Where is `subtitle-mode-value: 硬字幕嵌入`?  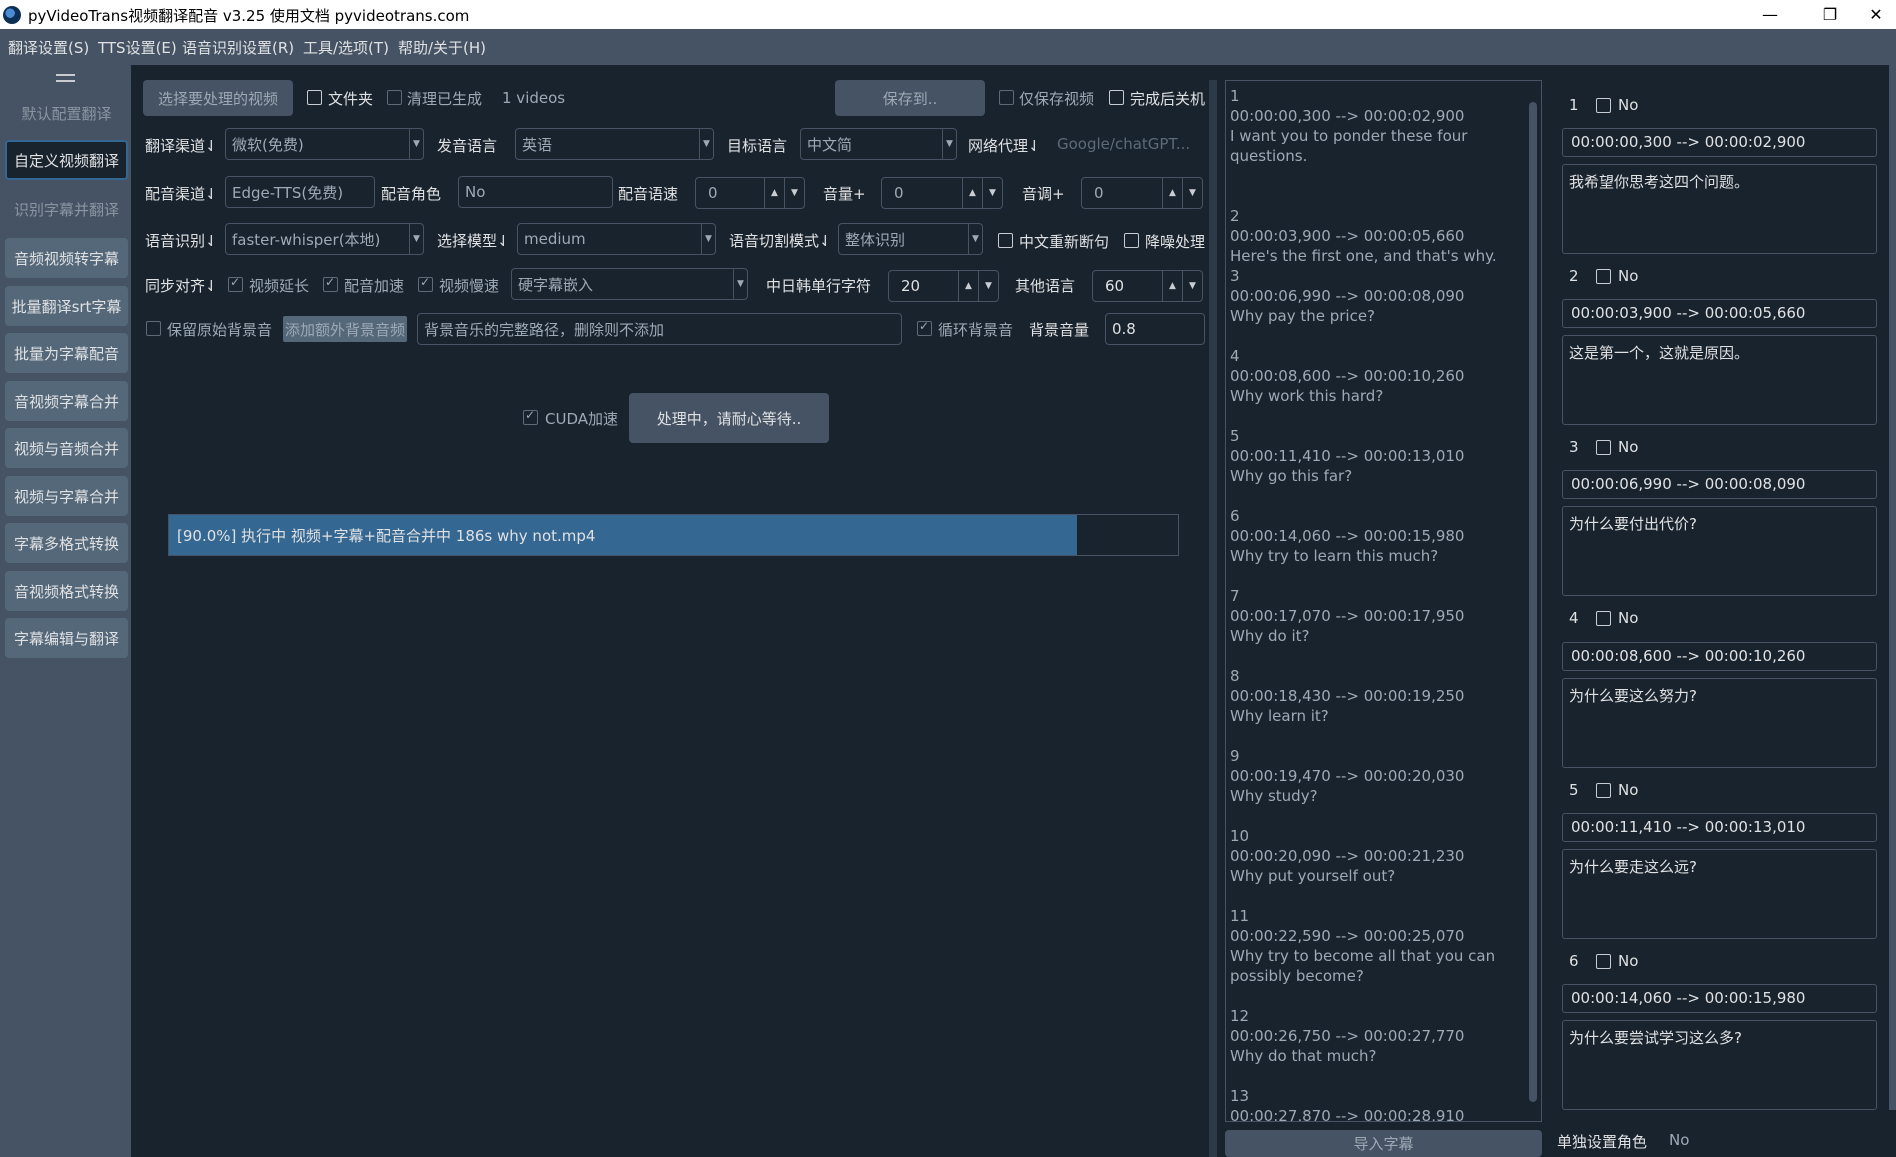 subtitle-mode-value: 硬字幕嵌入 is located at coordinates (556, 284).